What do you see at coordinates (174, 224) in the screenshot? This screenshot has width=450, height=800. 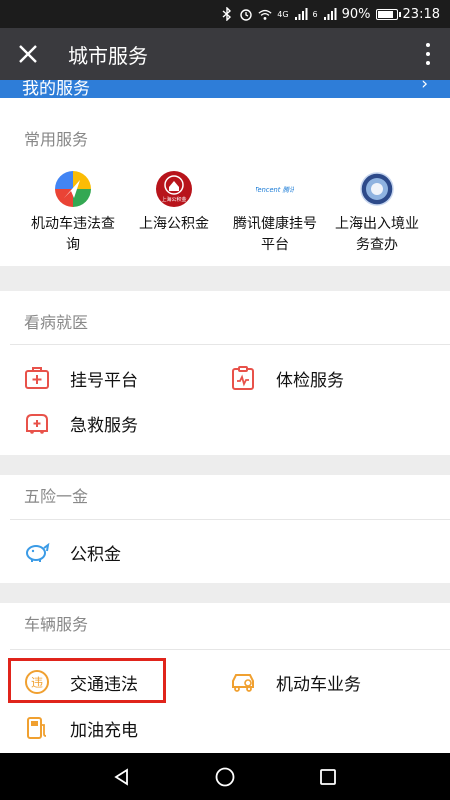 I see `common-item-label: 上海公积金` at bounding box center [174, 224].